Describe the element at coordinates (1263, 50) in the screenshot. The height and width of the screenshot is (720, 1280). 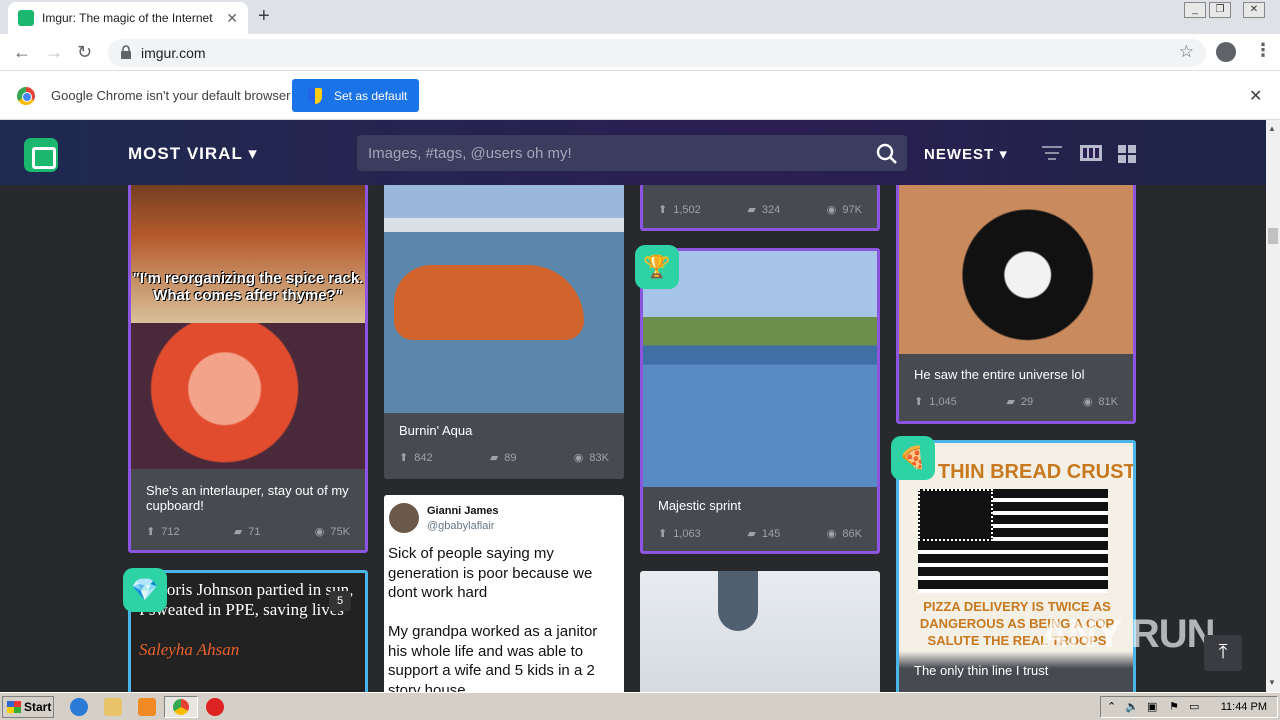
I see `chrome-menu-icon: ⋮` at that location.